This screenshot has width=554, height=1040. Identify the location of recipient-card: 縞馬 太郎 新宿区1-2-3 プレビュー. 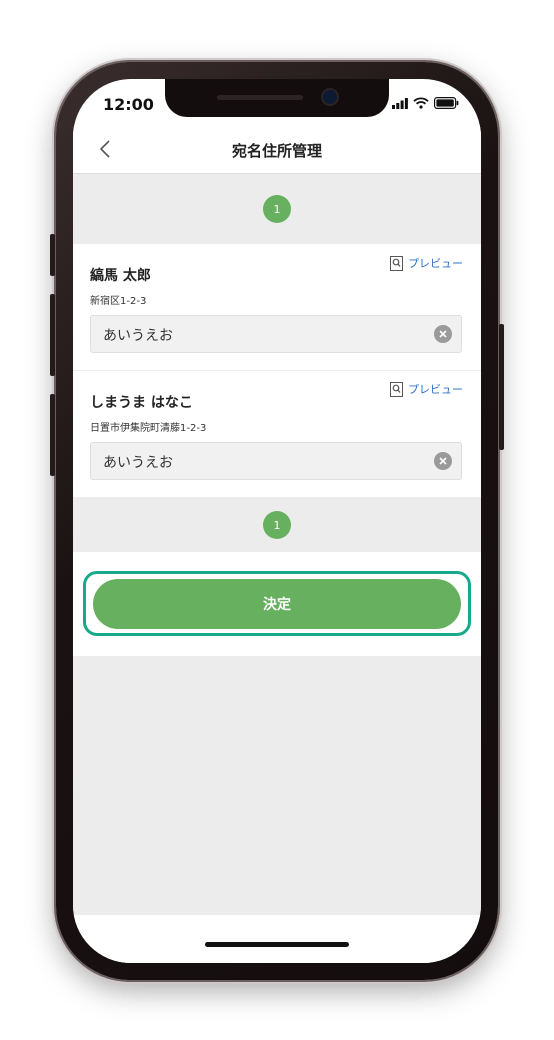
(277, 307).